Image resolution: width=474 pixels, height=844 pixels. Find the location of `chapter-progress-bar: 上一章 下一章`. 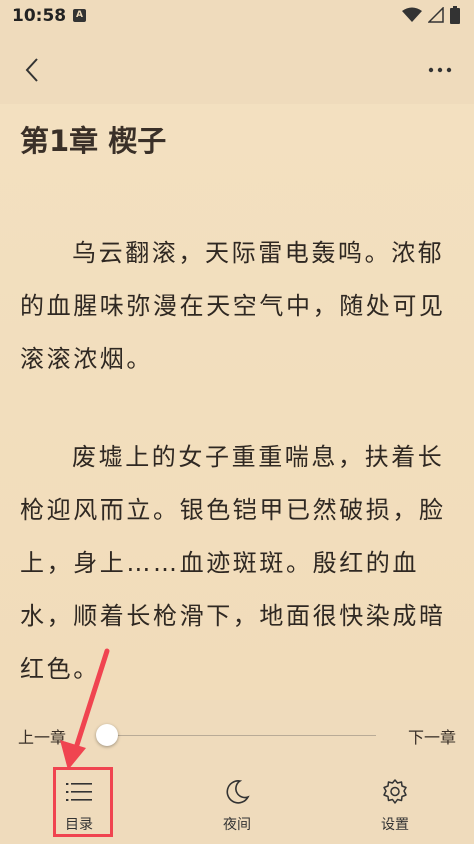

chapter-progress-bar: 上一章 下一章 is located at coordinates (237, 732).